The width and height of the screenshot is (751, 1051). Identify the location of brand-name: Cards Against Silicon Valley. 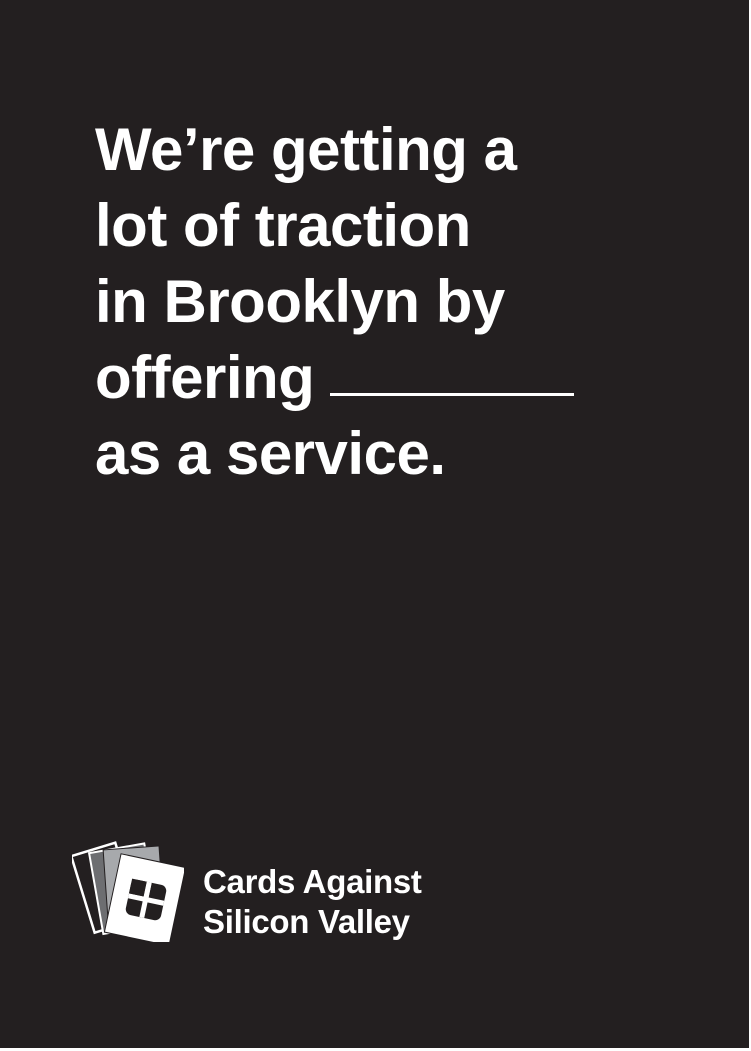
(312, 902).